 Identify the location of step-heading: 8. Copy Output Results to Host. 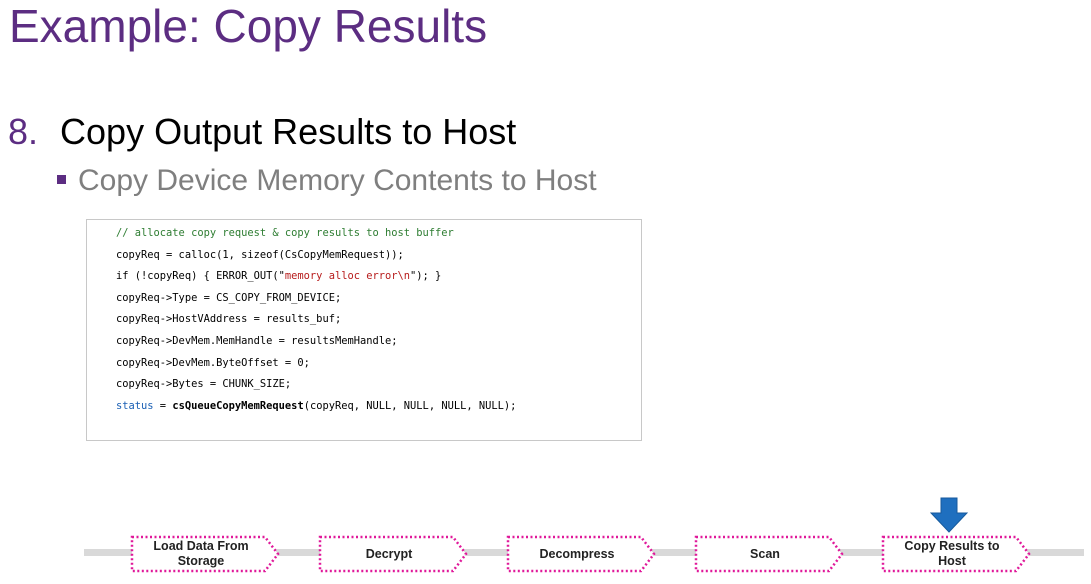
(262, 132).